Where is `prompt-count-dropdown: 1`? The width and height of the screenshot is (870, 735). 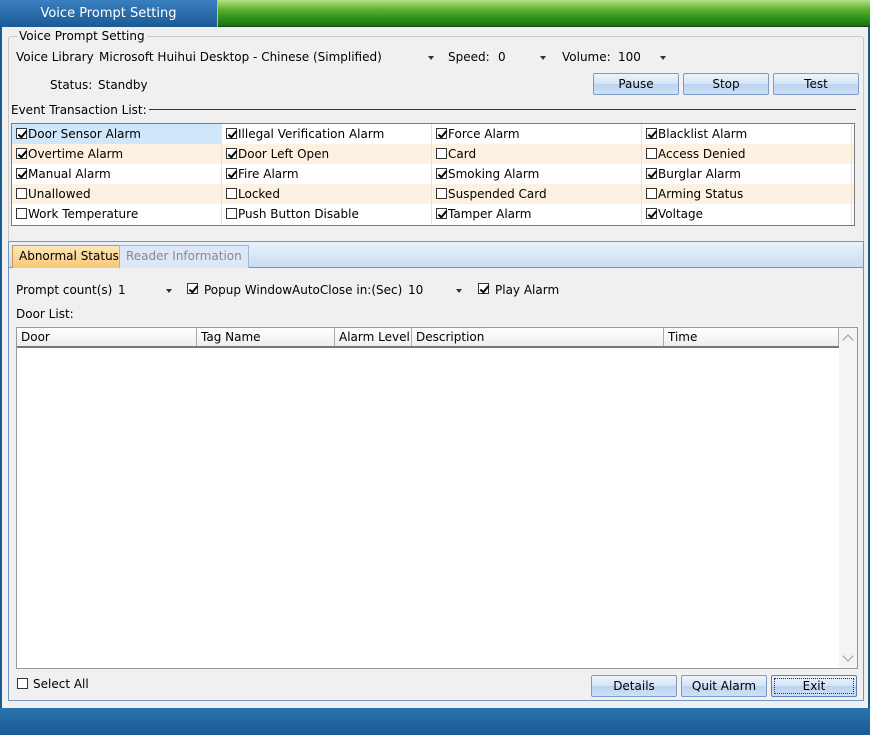 prompt-count-dropdown: 1 is located at coordinates (146, 290).